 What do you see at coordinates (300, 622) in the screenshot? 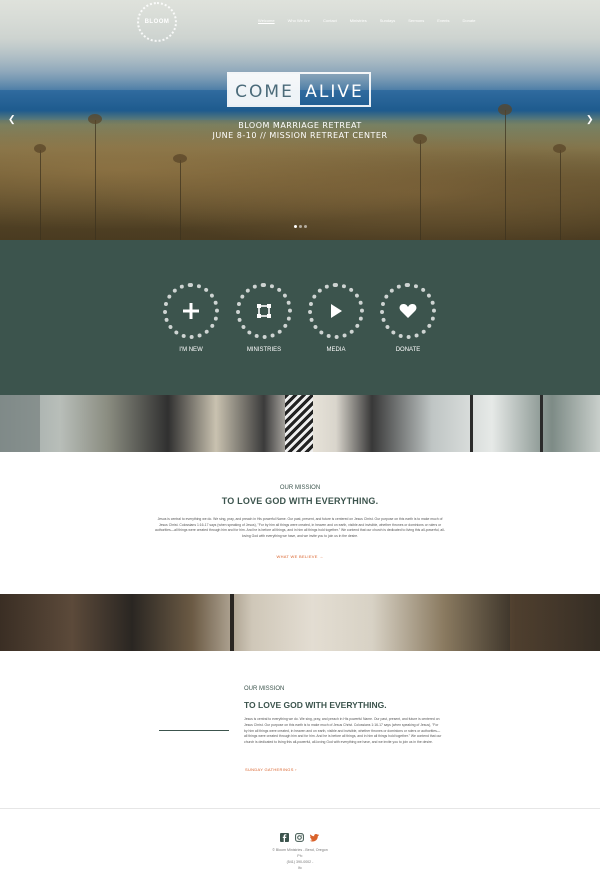
I see `photo-strip-gathering` at bounding box center [300, 622].